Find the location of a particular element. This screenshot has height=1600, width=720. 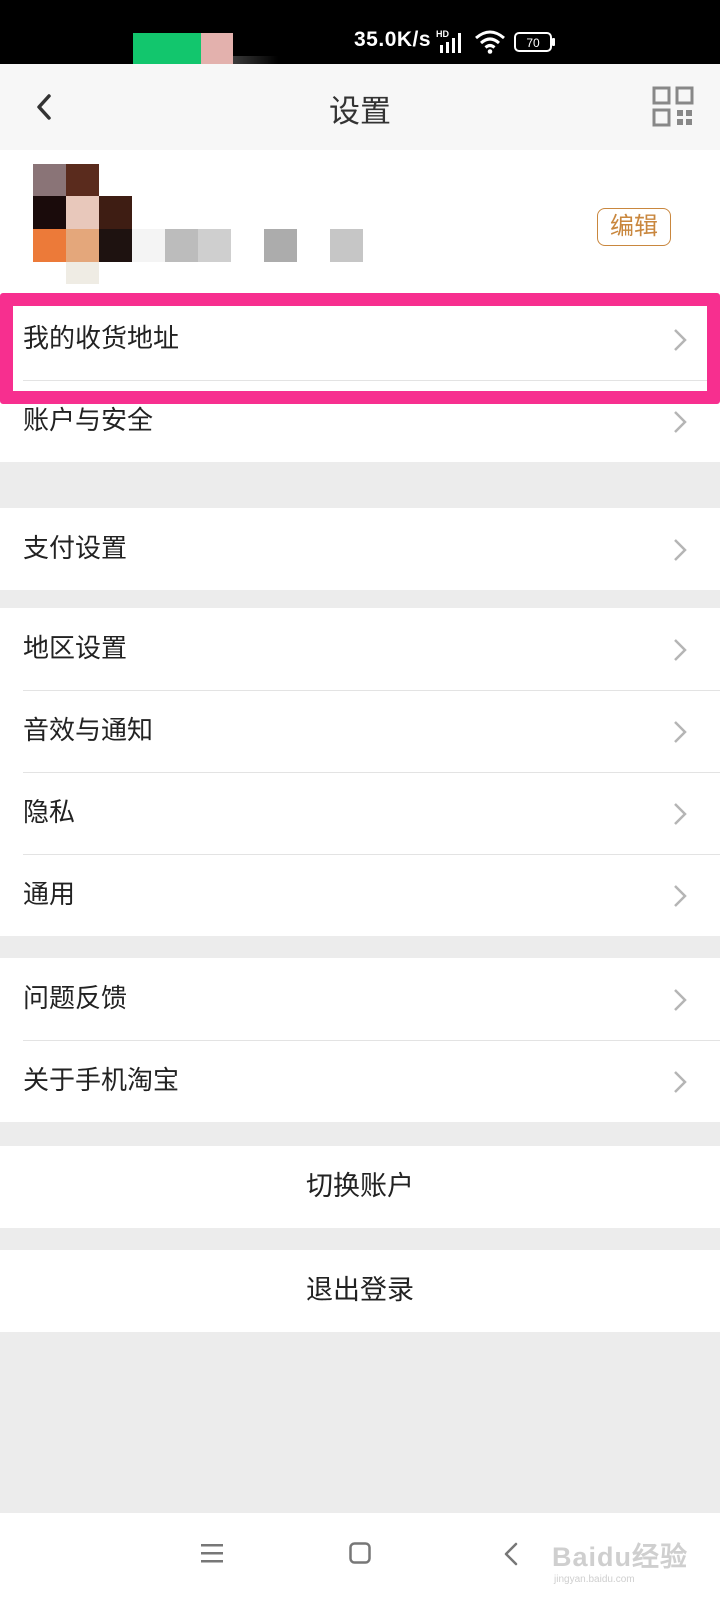

status-bar-shadow is located at coordinates (255, 60).